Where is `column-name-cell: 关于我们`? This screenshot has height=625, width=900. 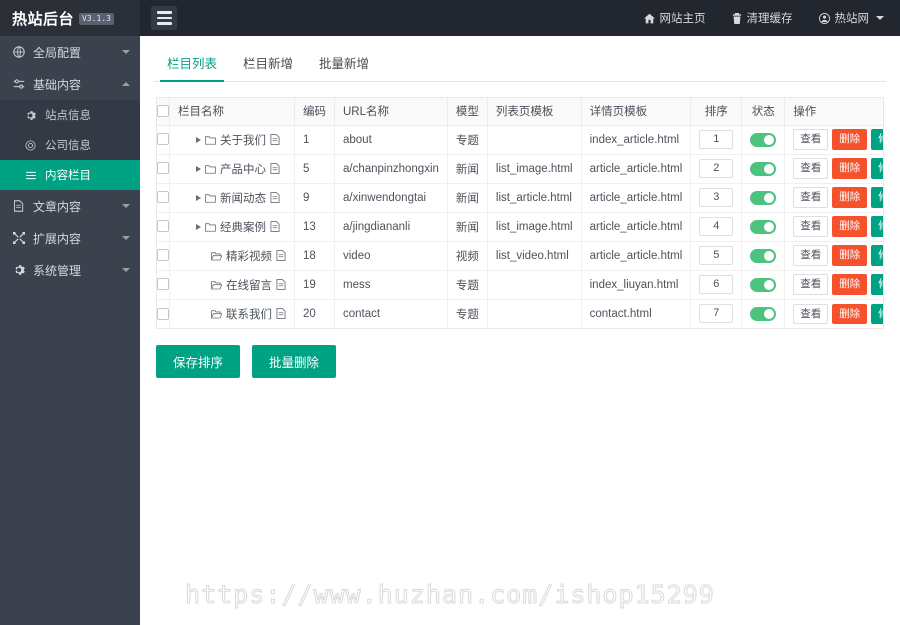
column-name-cell: 关于我们 is located at coordinates (232, 140).